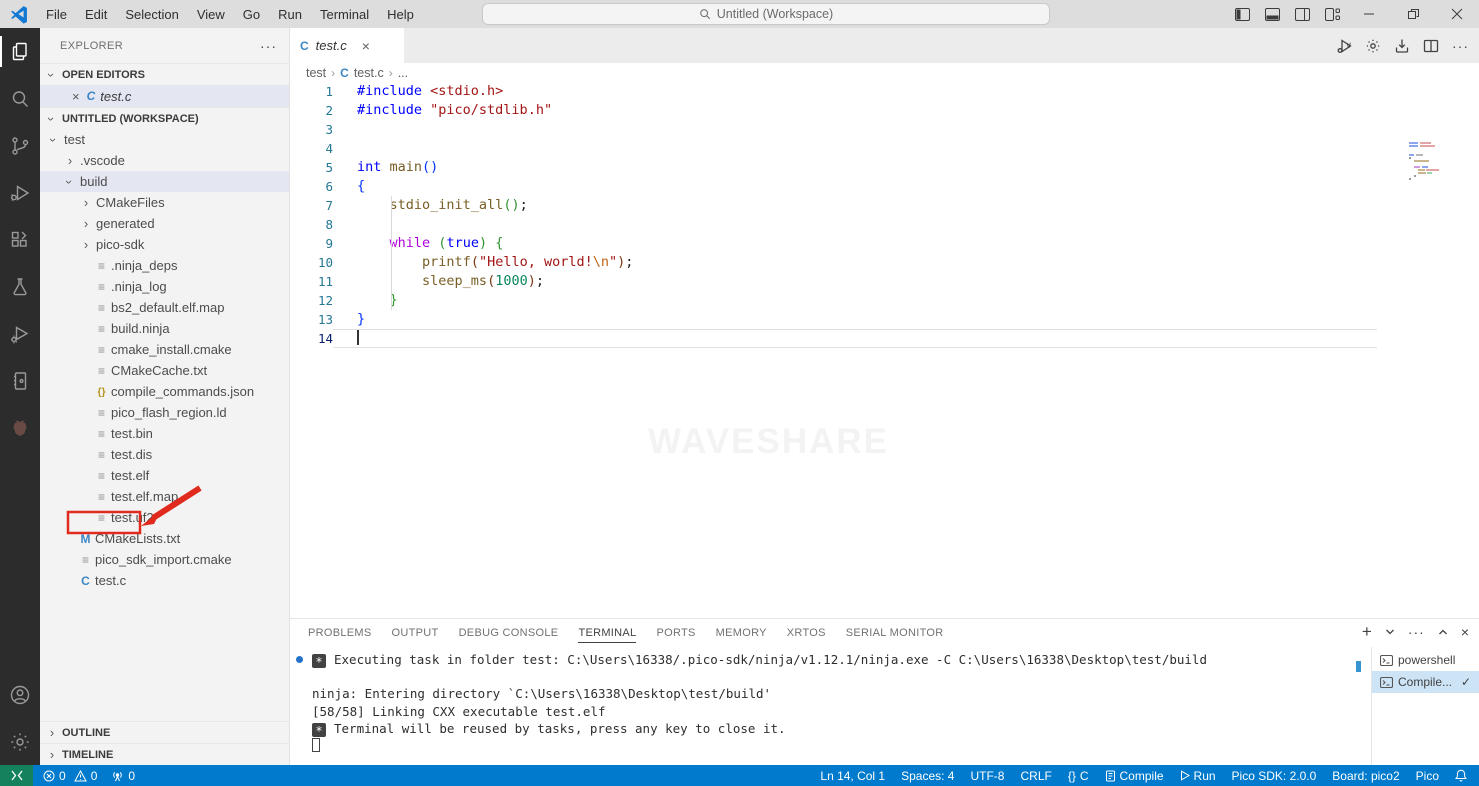 The height and width of the screenshot is (786, 1479). Describe the element at coordinates (164, 349) in the screenshot. I see `tree-item: › ≡ {} M C cmake_install.cmake` at that location.